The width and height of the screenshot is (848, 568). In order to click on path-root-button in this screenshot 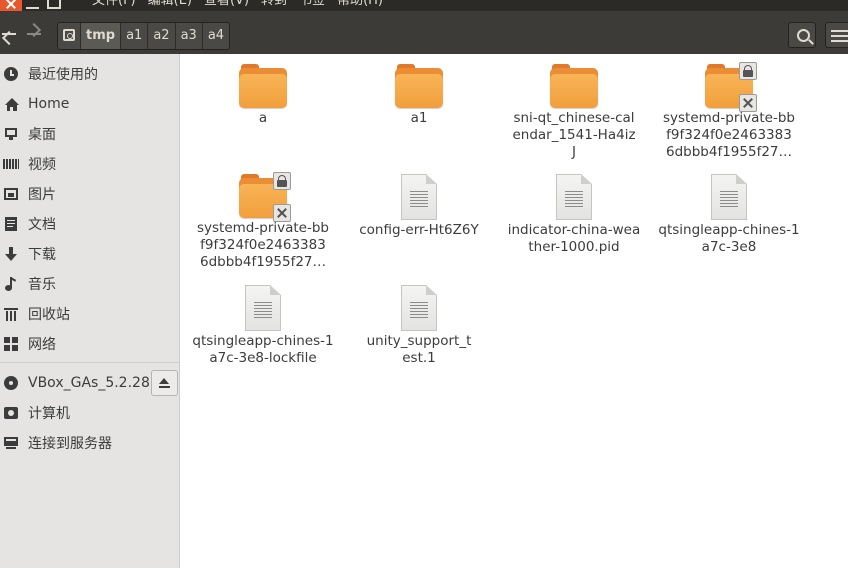, I will do `click(69, 36)`.